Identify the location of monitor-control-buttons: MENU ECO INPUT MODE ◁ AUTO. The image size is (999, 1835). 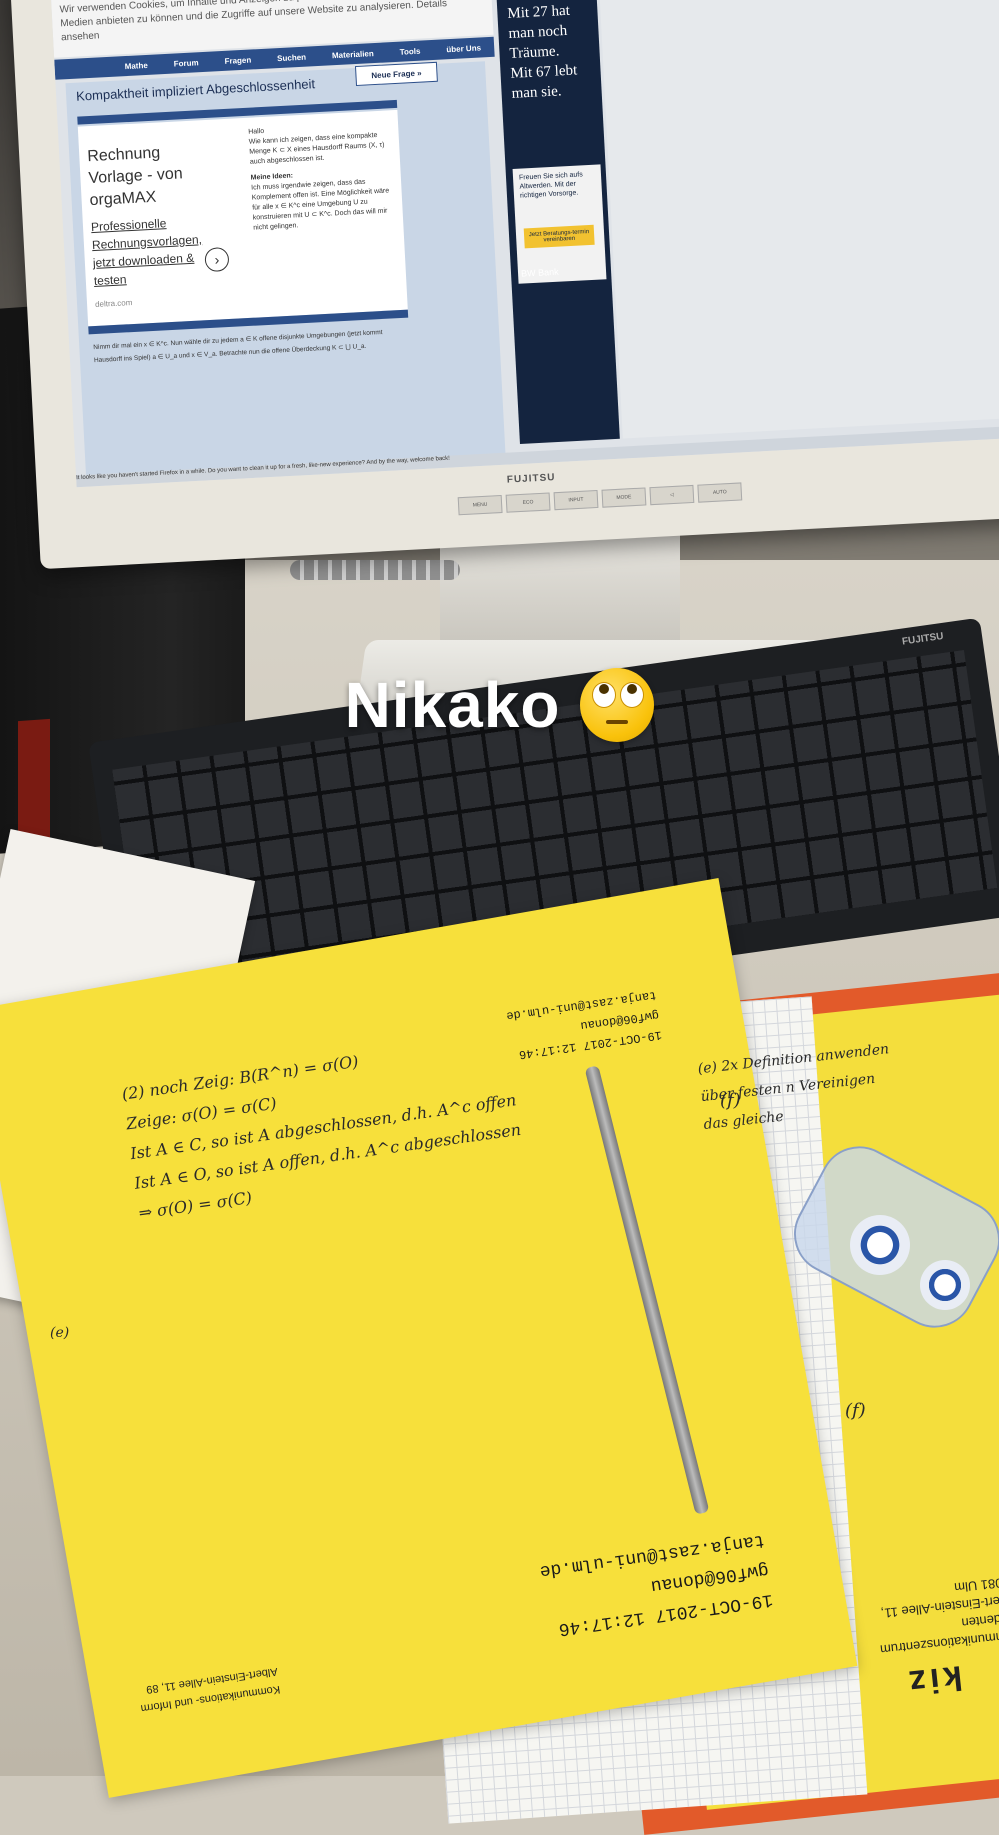
(600, 499).